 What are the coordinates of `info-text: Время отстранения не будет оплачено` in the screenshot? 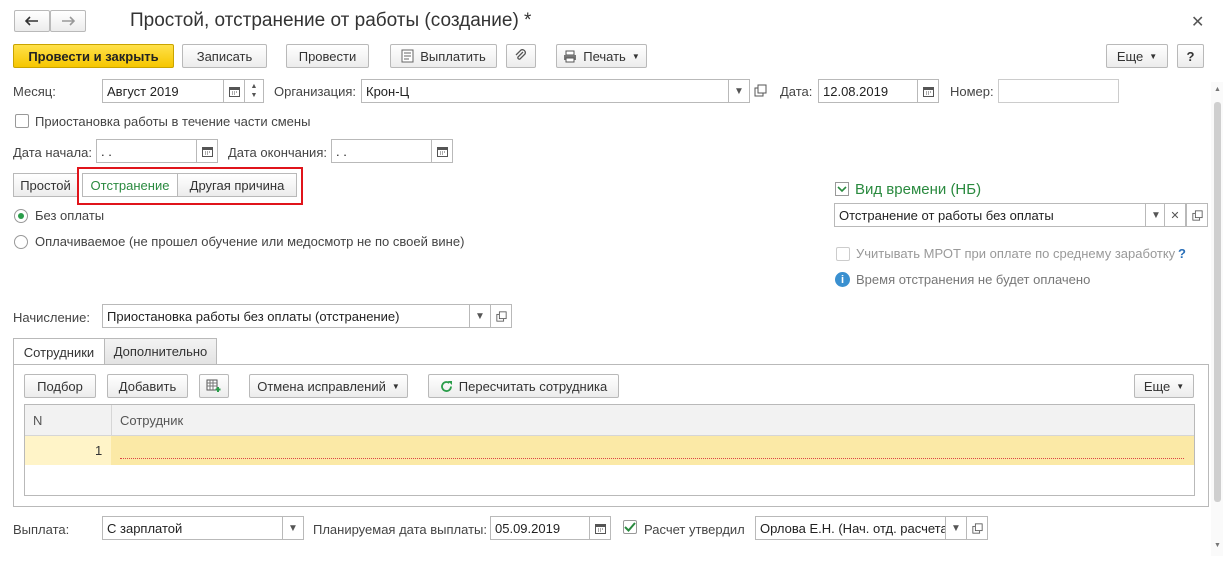 It's located at (973, 279).